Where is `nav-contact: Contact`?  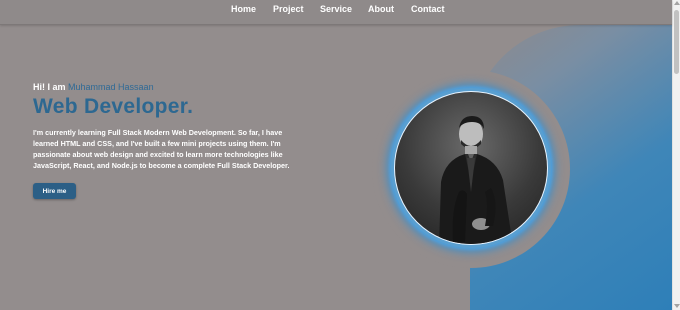
nav-contact: Contact is located at coordinates (428, 9).